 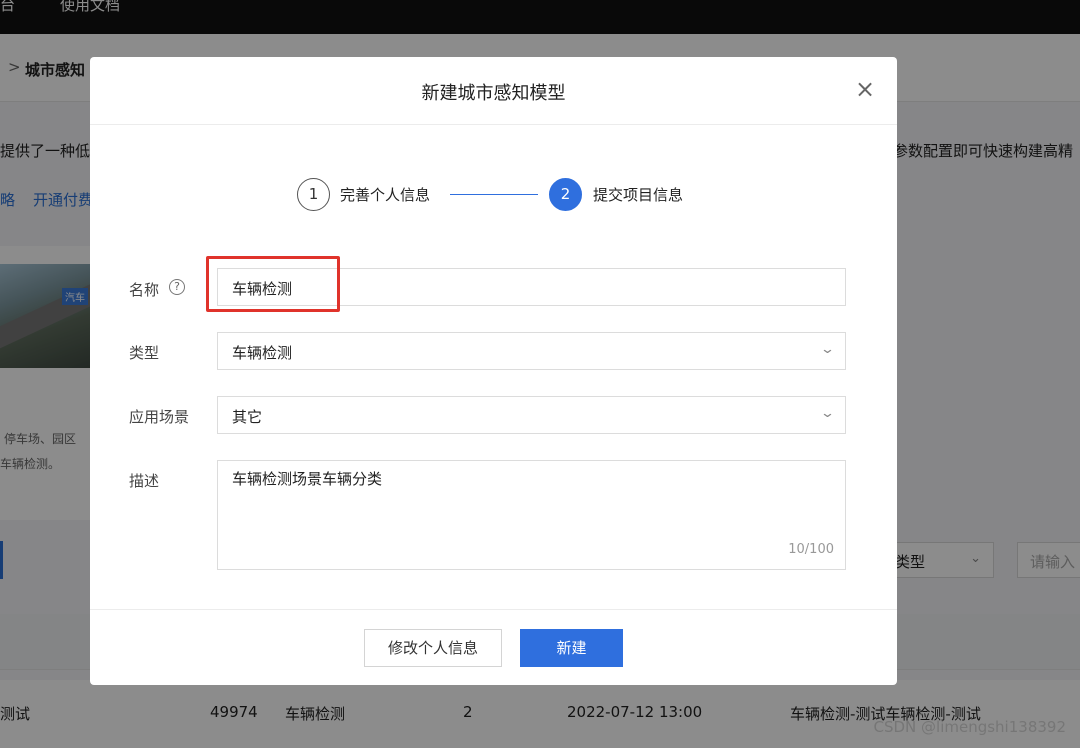 I want to click on step-2-label: 提交项目信息, so click(x=638, y=195).